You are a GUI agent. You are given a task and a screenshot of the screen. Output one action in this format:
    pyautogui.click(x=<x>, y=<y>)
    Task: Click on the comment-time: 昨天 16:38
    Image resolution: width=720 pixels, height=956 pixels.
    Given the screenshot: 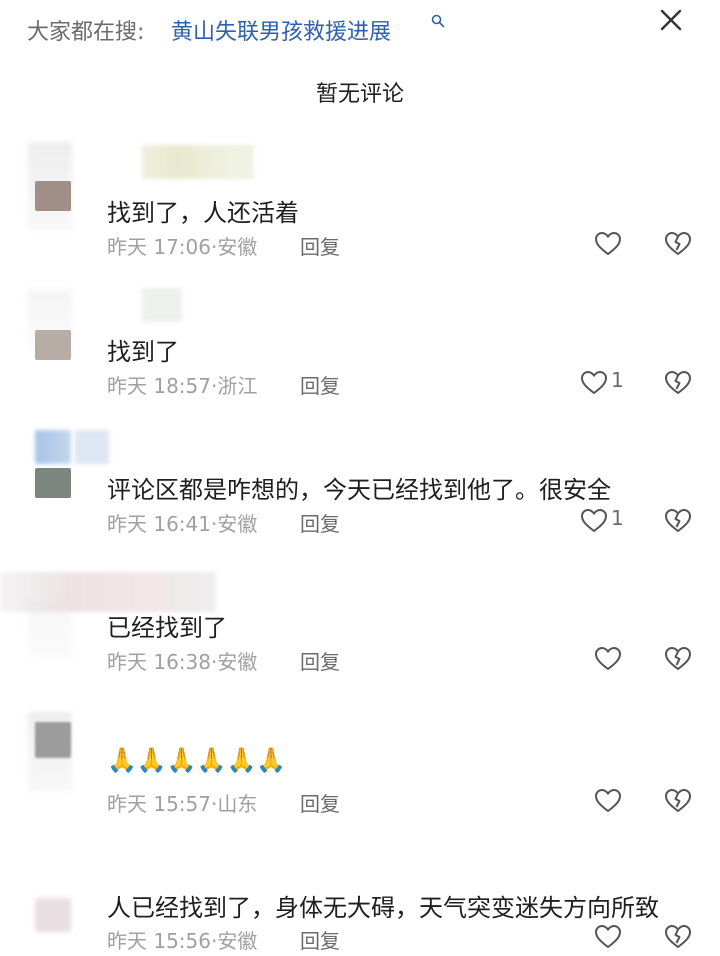 What is the action you would take?
    pyautogui.click(x=159, y=662)
    